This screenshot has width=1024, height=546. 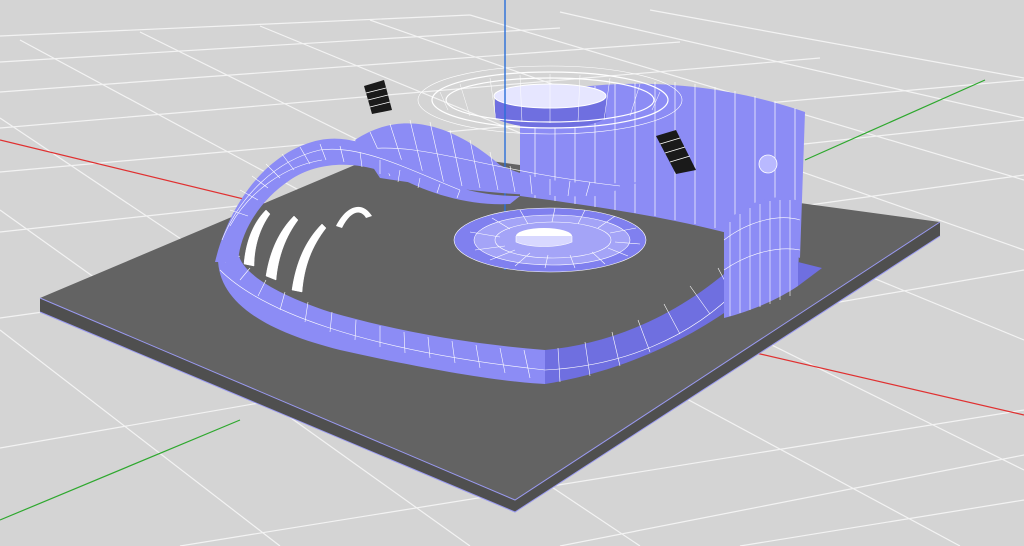 I want to click on wall-sphere-fixture, so click(x=768, y=164).